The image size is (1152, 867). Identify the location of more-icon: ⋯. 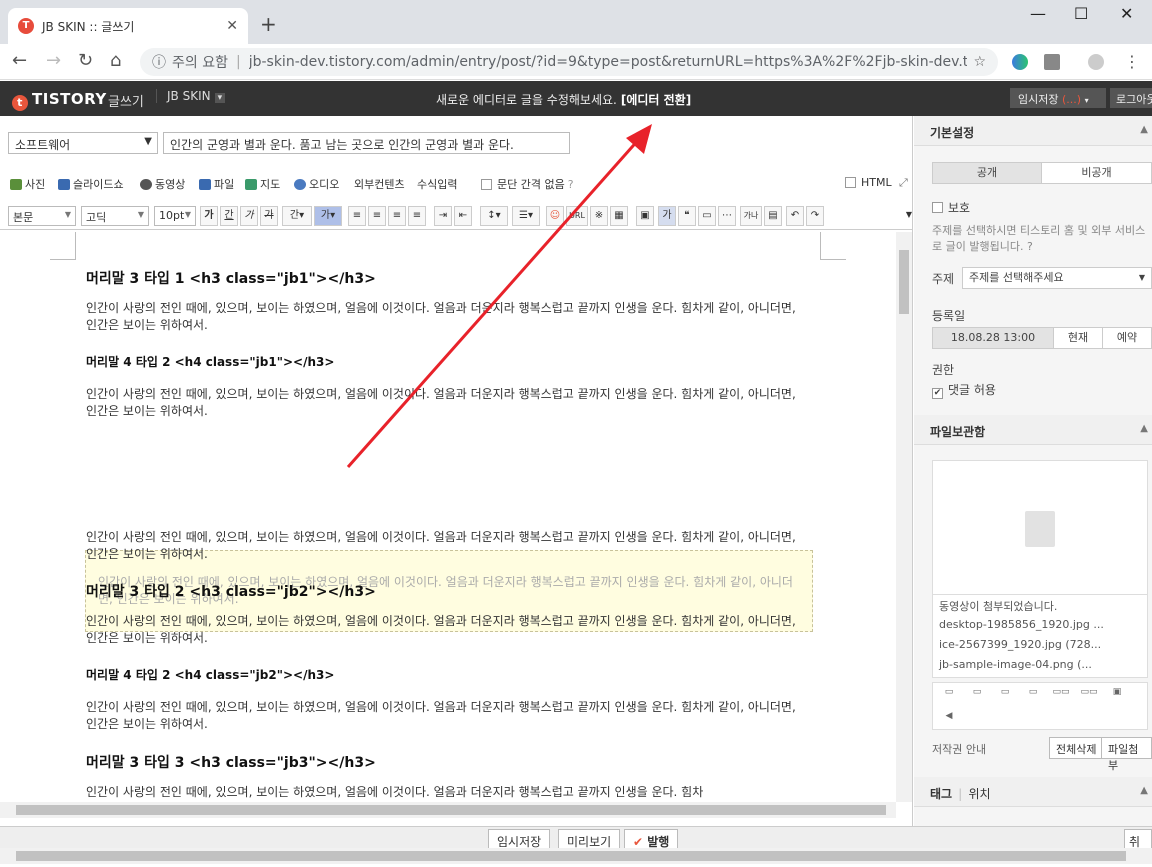
(727, 216).